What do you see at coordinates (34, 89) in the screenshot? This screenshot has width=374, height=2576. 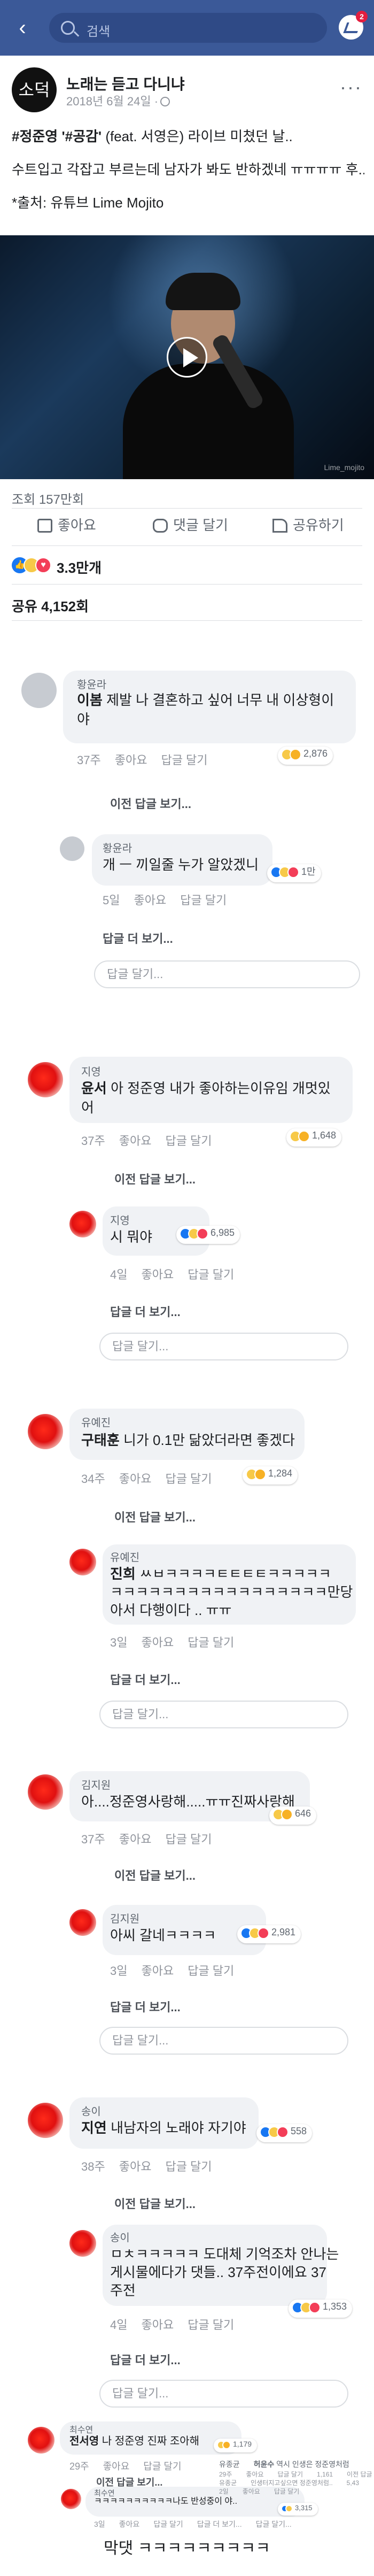 I see `page-avatar: 소덕` at bounding box center [34, 89].